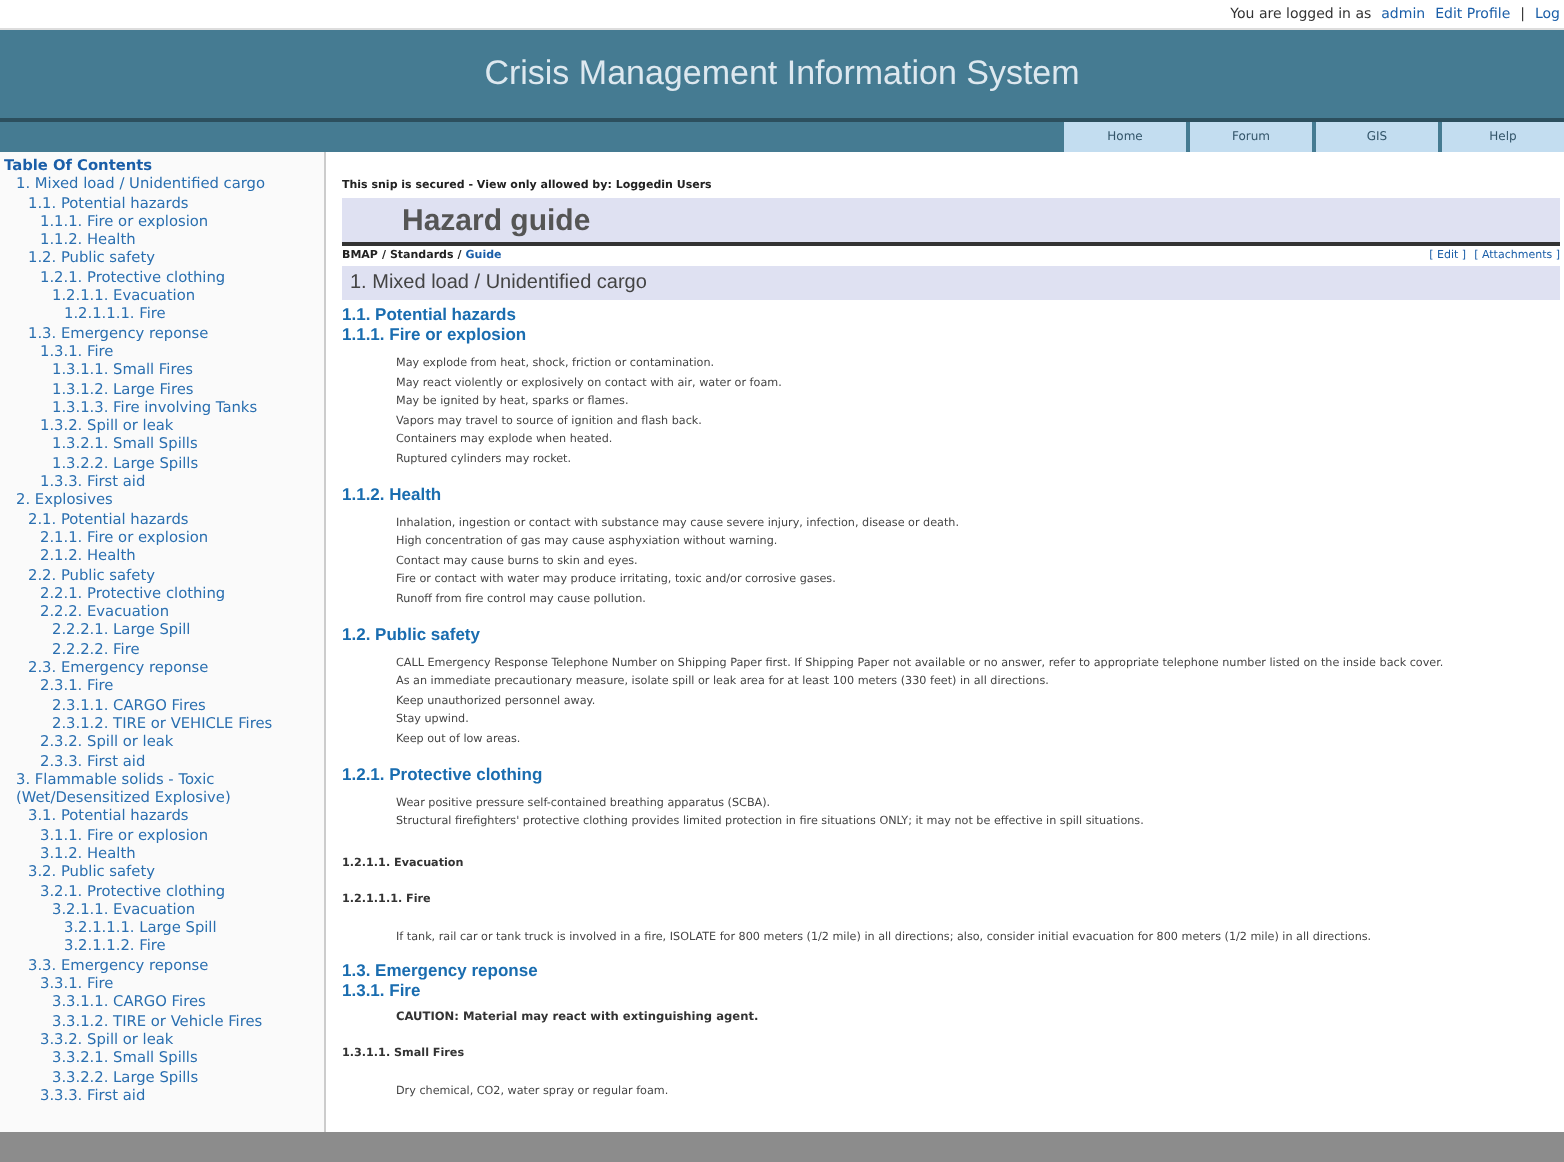  Describe the element at coordinates (442, 773) in the screenshot. I see `section-heading: 1.2.1. Protective clothing` at that location.